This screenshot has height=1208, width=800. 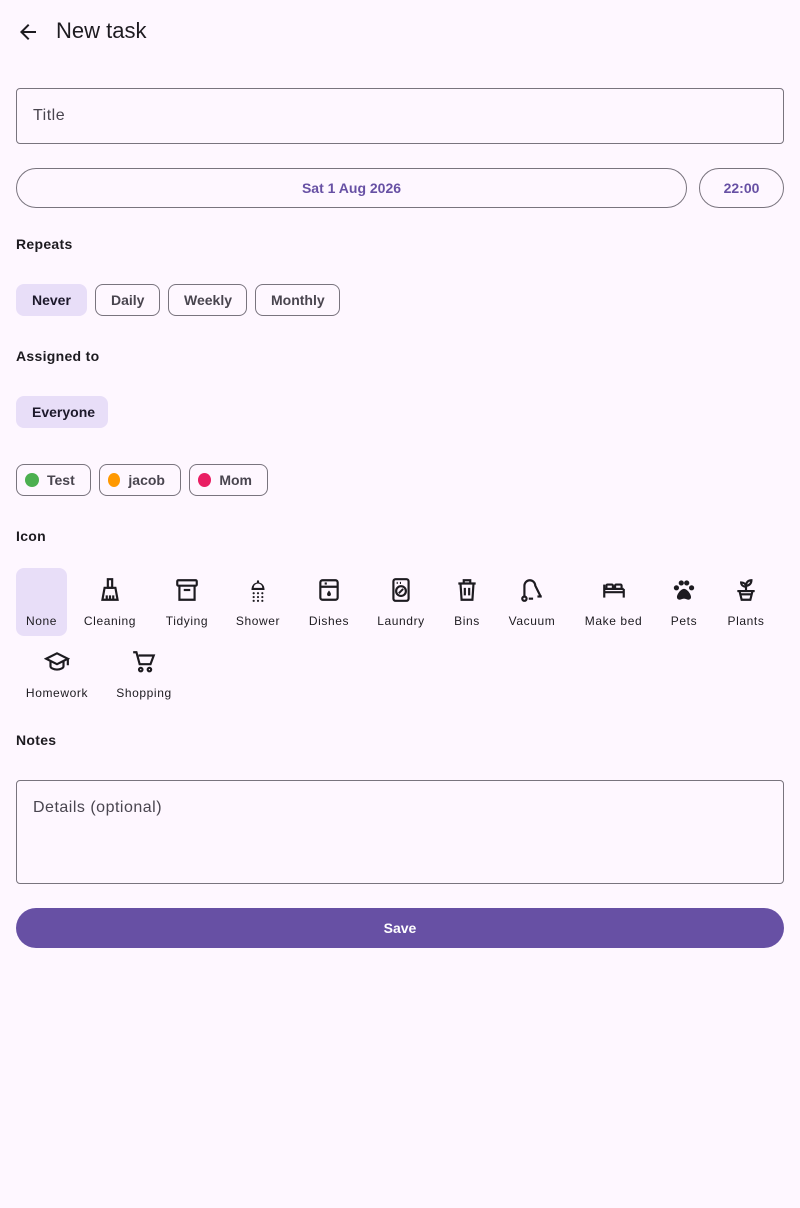 What do you see at coordinates (110, 589) in the screenshot?
I see `broom-icon` at bounding box center [110, 589].